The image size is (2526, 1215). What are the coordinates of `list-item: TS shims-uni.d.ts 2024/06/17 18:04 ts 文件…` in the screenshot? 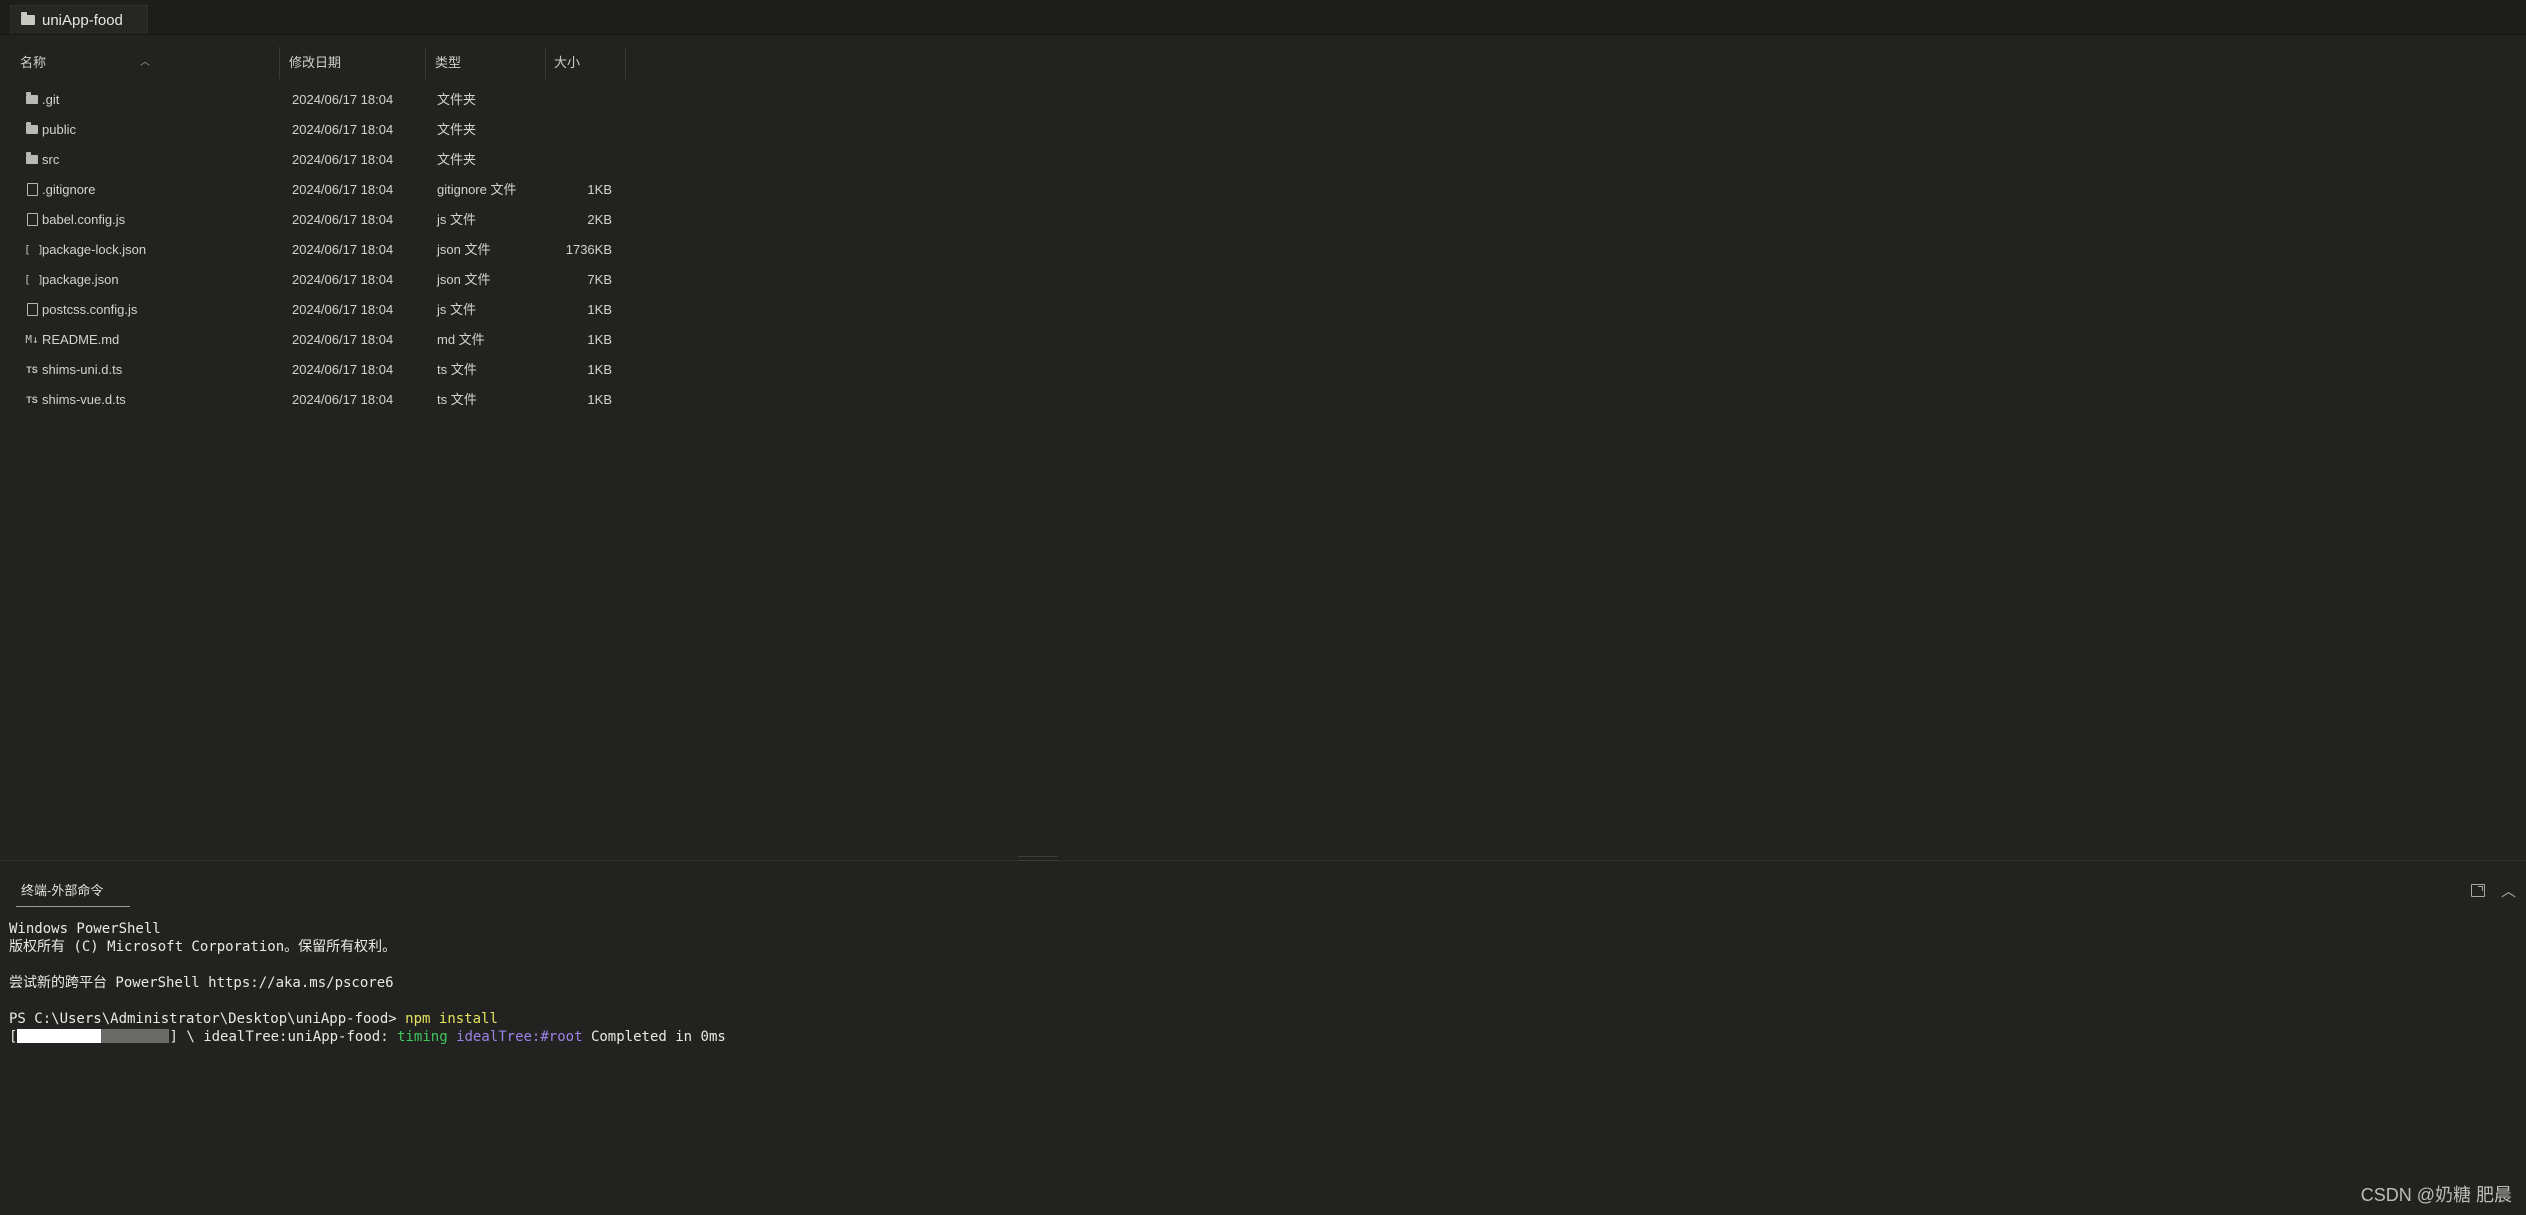 It's located at (313, 370).